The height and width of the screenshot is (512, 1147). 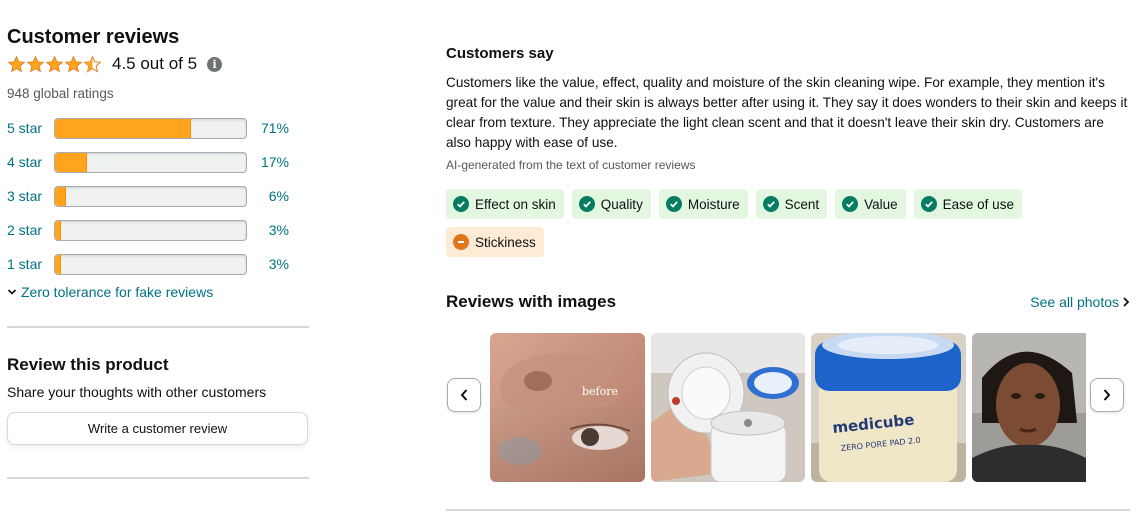 I want to click on opened-container-image, so click(x=728, y=407).